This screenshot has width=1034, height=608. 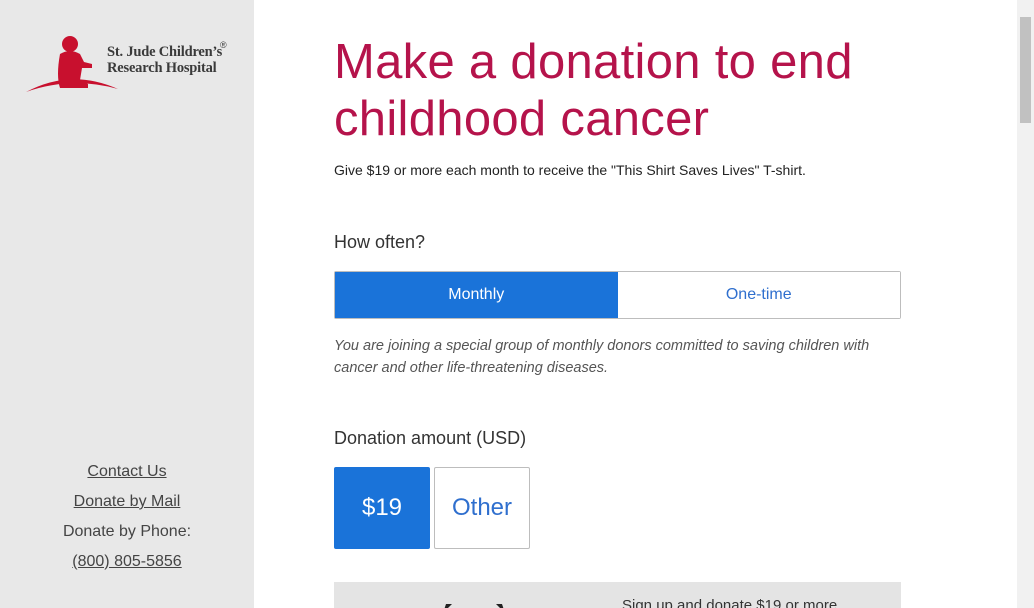 What do you see at coordinates (430, 438) in the screenshot?
I see `amount-label: Donation amount (USD)` at bounding box center [430, 438].